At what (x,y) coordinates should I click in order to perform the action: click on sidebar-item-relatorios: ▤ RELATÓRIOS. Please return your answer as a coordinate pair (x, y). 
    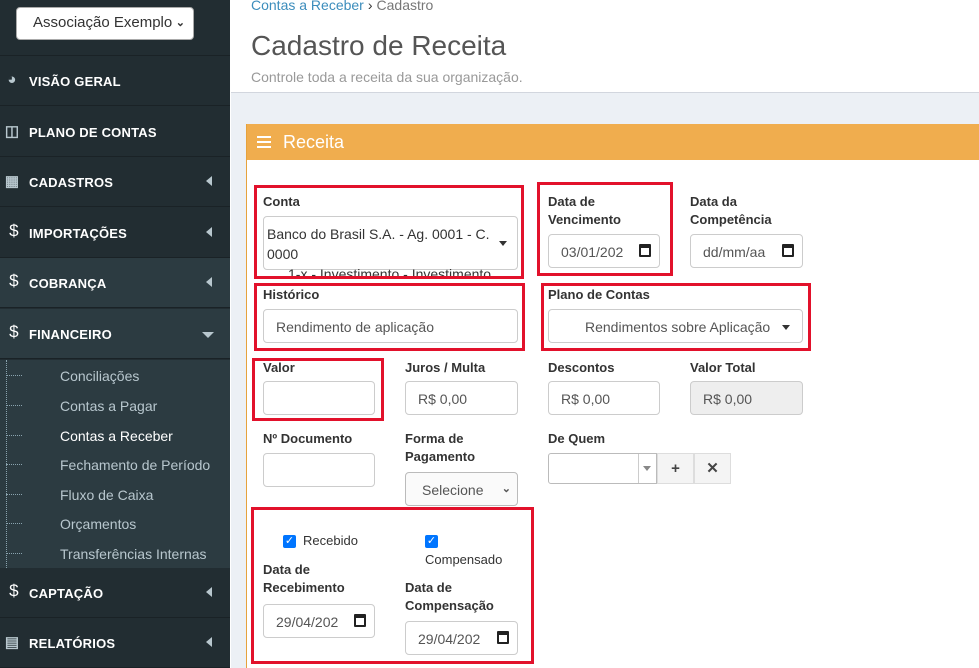
    Looking at the image, I should click on (115, 643).